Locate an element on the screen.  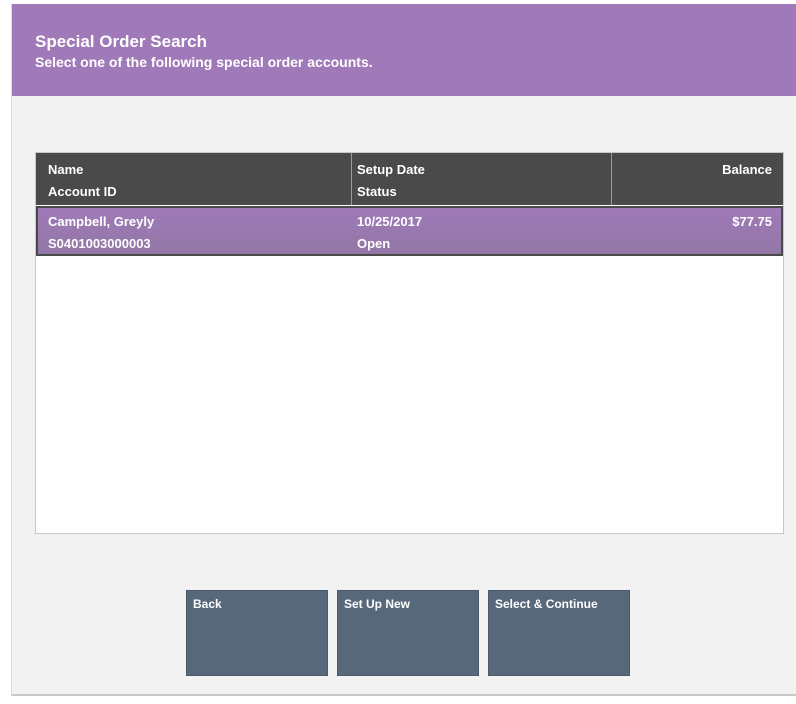
row-account-id: S0401003000003 is located at coordinates (99, 243).